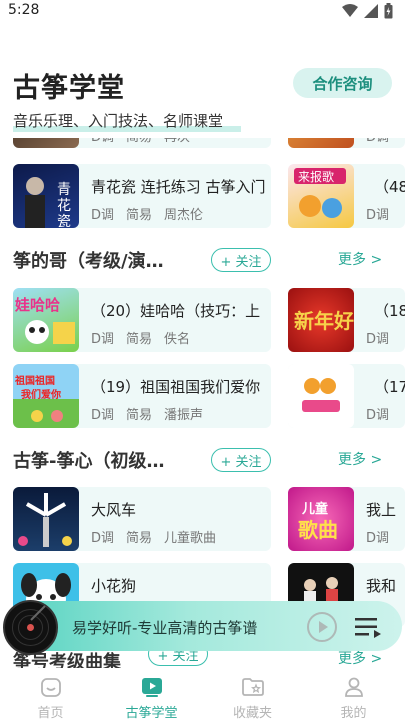  What do you see at coordinates (147, 215) in the screenshot?
I see `song-meta: D调 简易 周杰伦` at bounding box center [147, 215].